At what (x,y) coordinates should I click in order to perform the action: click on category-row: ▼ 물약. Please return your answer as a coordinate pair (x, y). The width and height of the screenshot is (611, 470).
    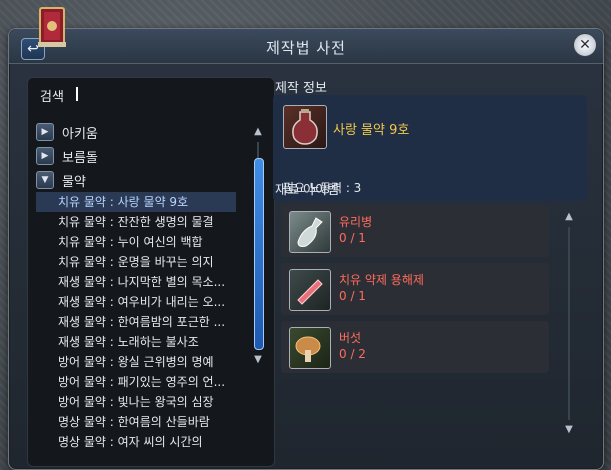
    Looking at the image, I should click on (136, 180).